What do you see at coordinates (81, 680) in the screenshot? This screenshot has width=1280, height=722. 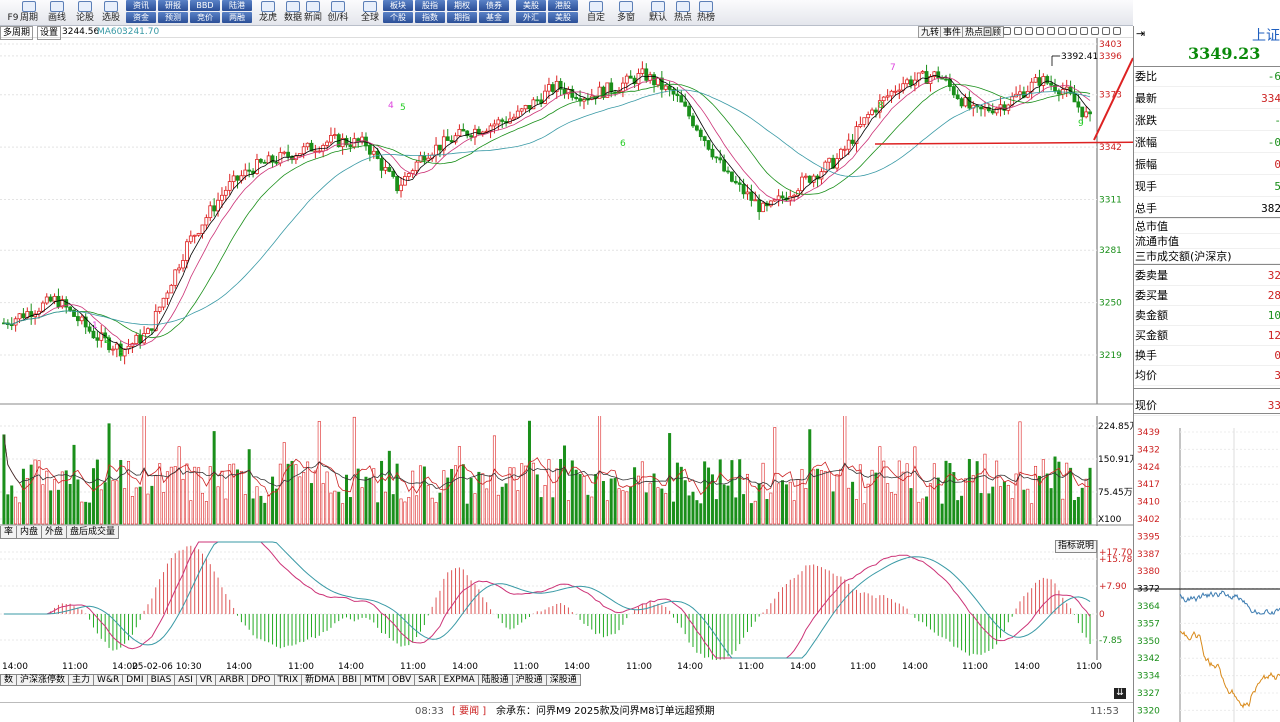 I see `indicator-tab-2: 主力` at bounding box center [81, 680].